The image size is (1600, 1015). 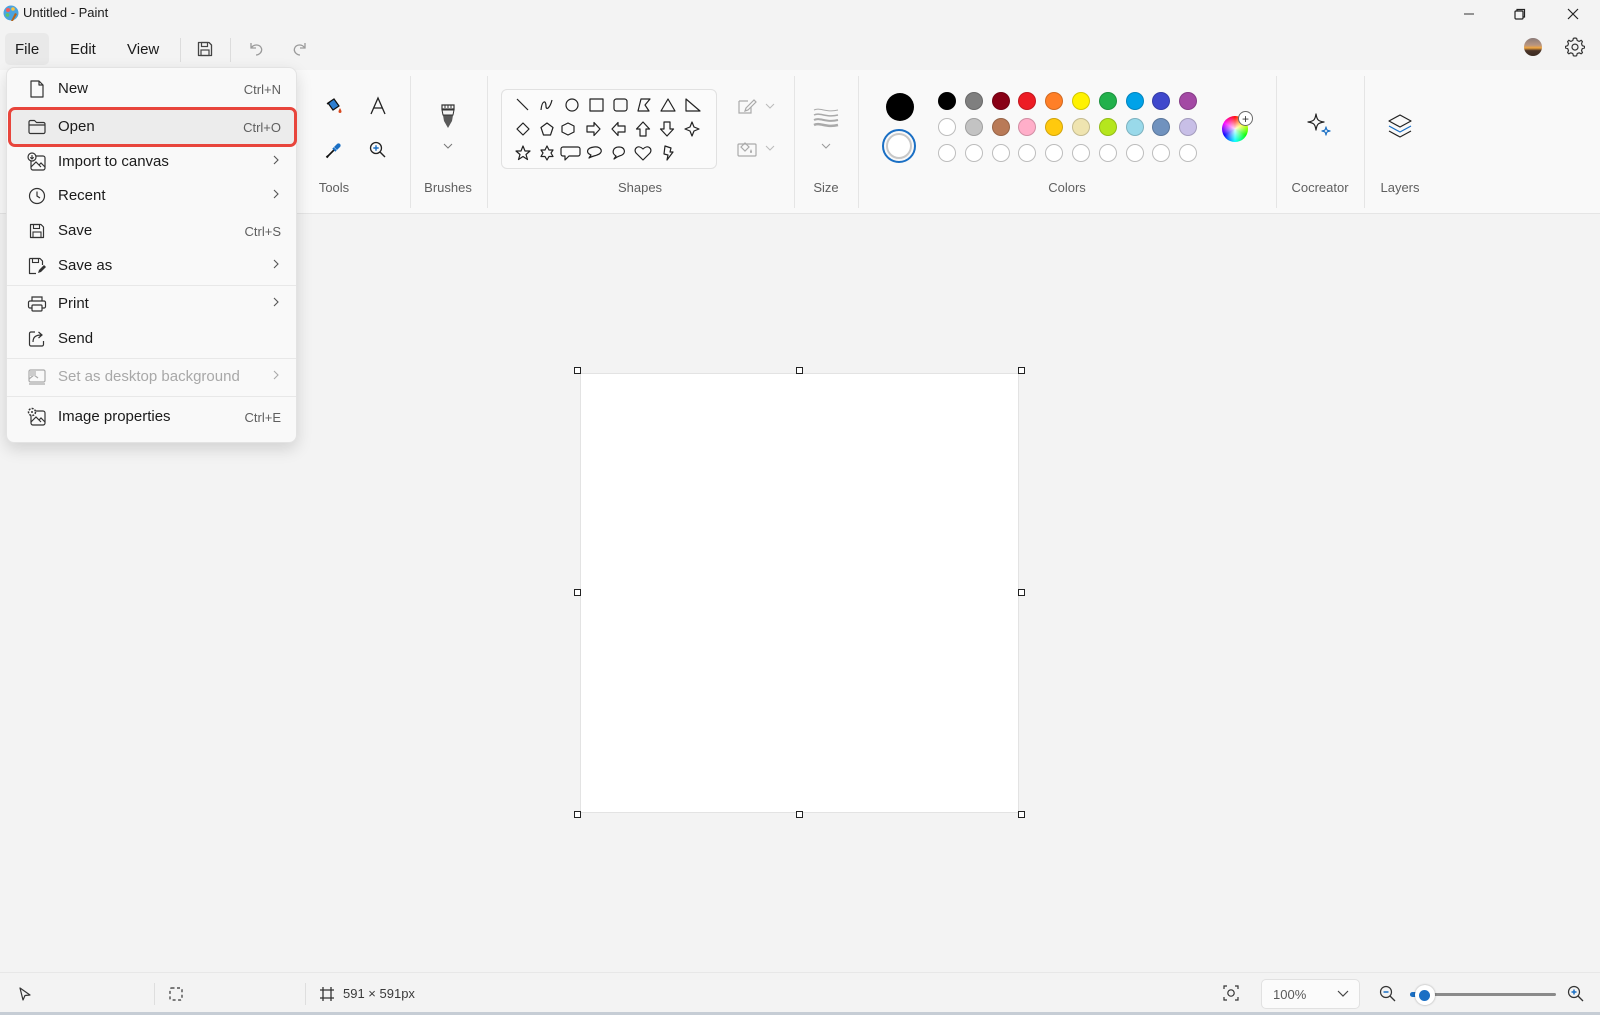 What do you see at coordinates (826, 118) in the screenshot?
I see `size-button` at bounding box center [826, 118].